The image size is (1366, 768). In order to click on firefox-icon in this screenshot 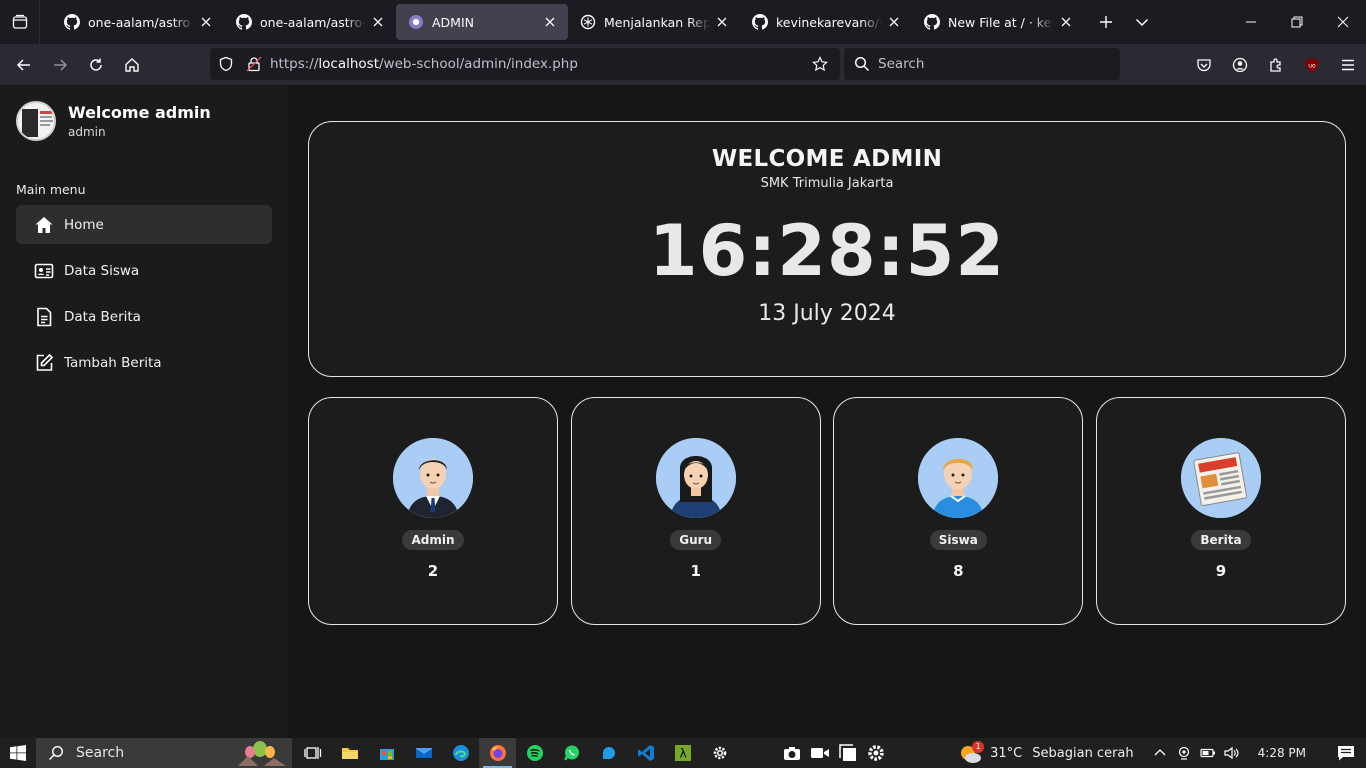, I will do `click(497, 753)`.